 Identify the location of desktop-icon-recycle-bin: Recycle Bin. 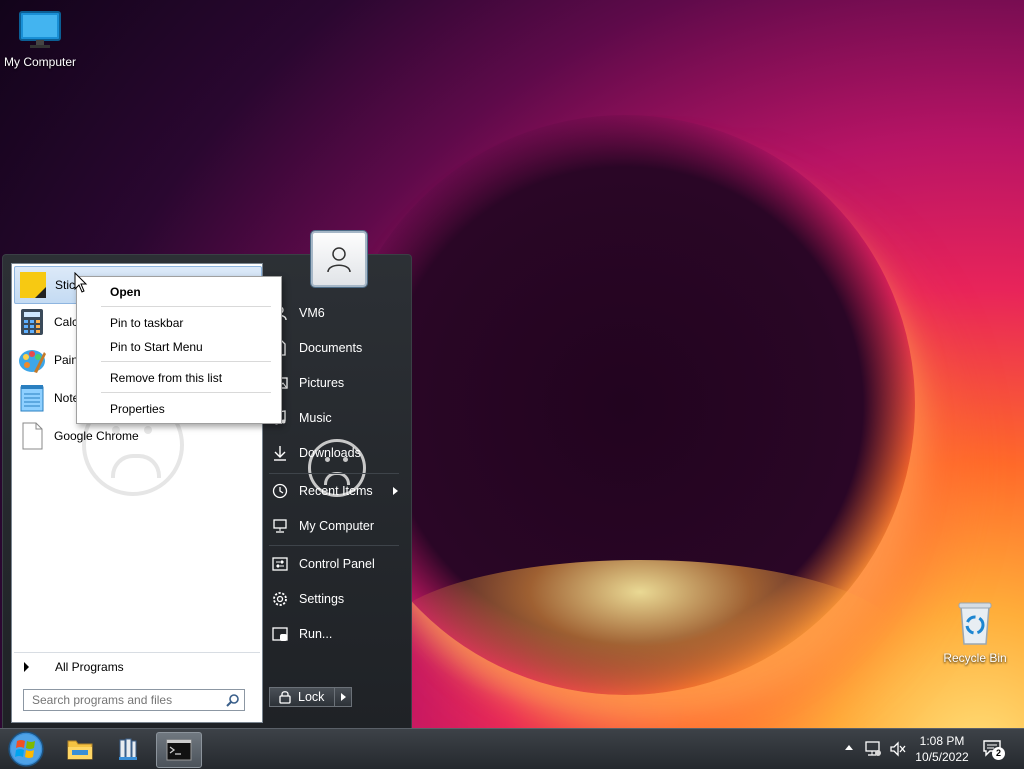
(975, 632).